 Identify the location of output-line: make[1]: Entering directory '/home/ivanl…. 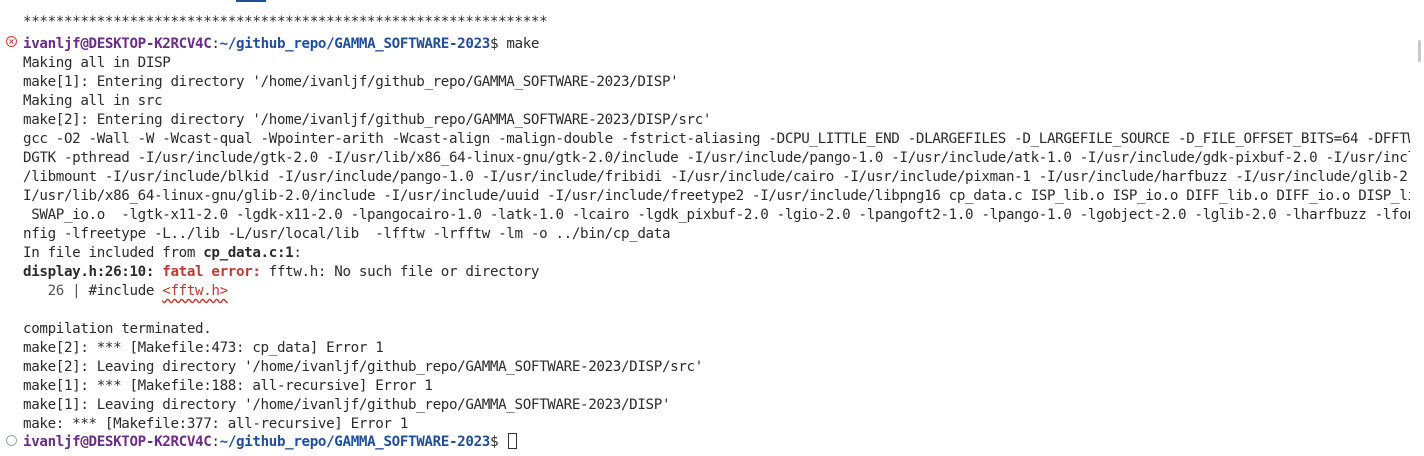
(351, 82).